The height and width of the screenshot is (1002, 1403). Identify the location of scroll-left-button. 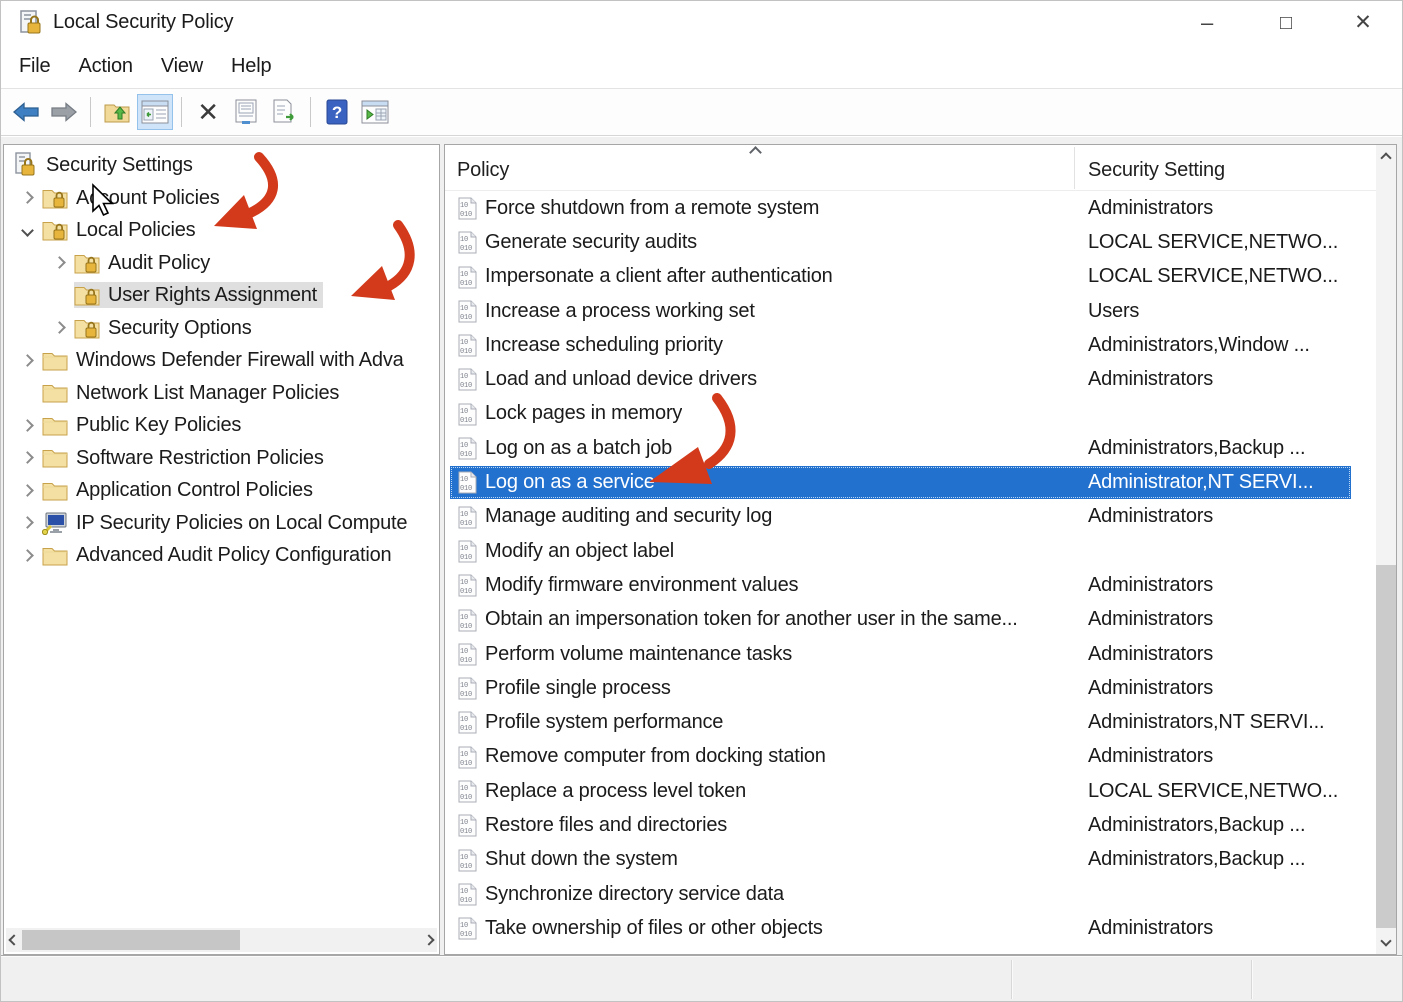
(14, 940).